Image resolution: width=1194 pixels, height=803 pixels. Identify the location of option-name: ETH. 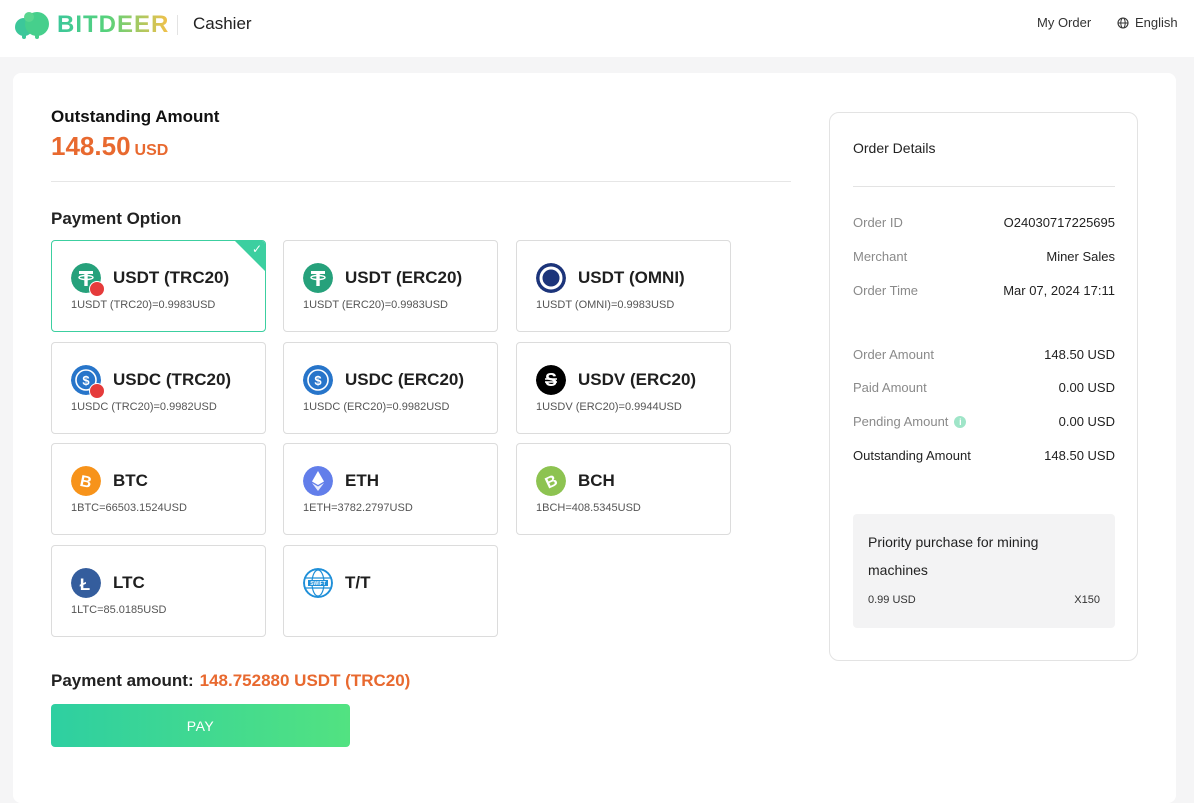
(362, 480).